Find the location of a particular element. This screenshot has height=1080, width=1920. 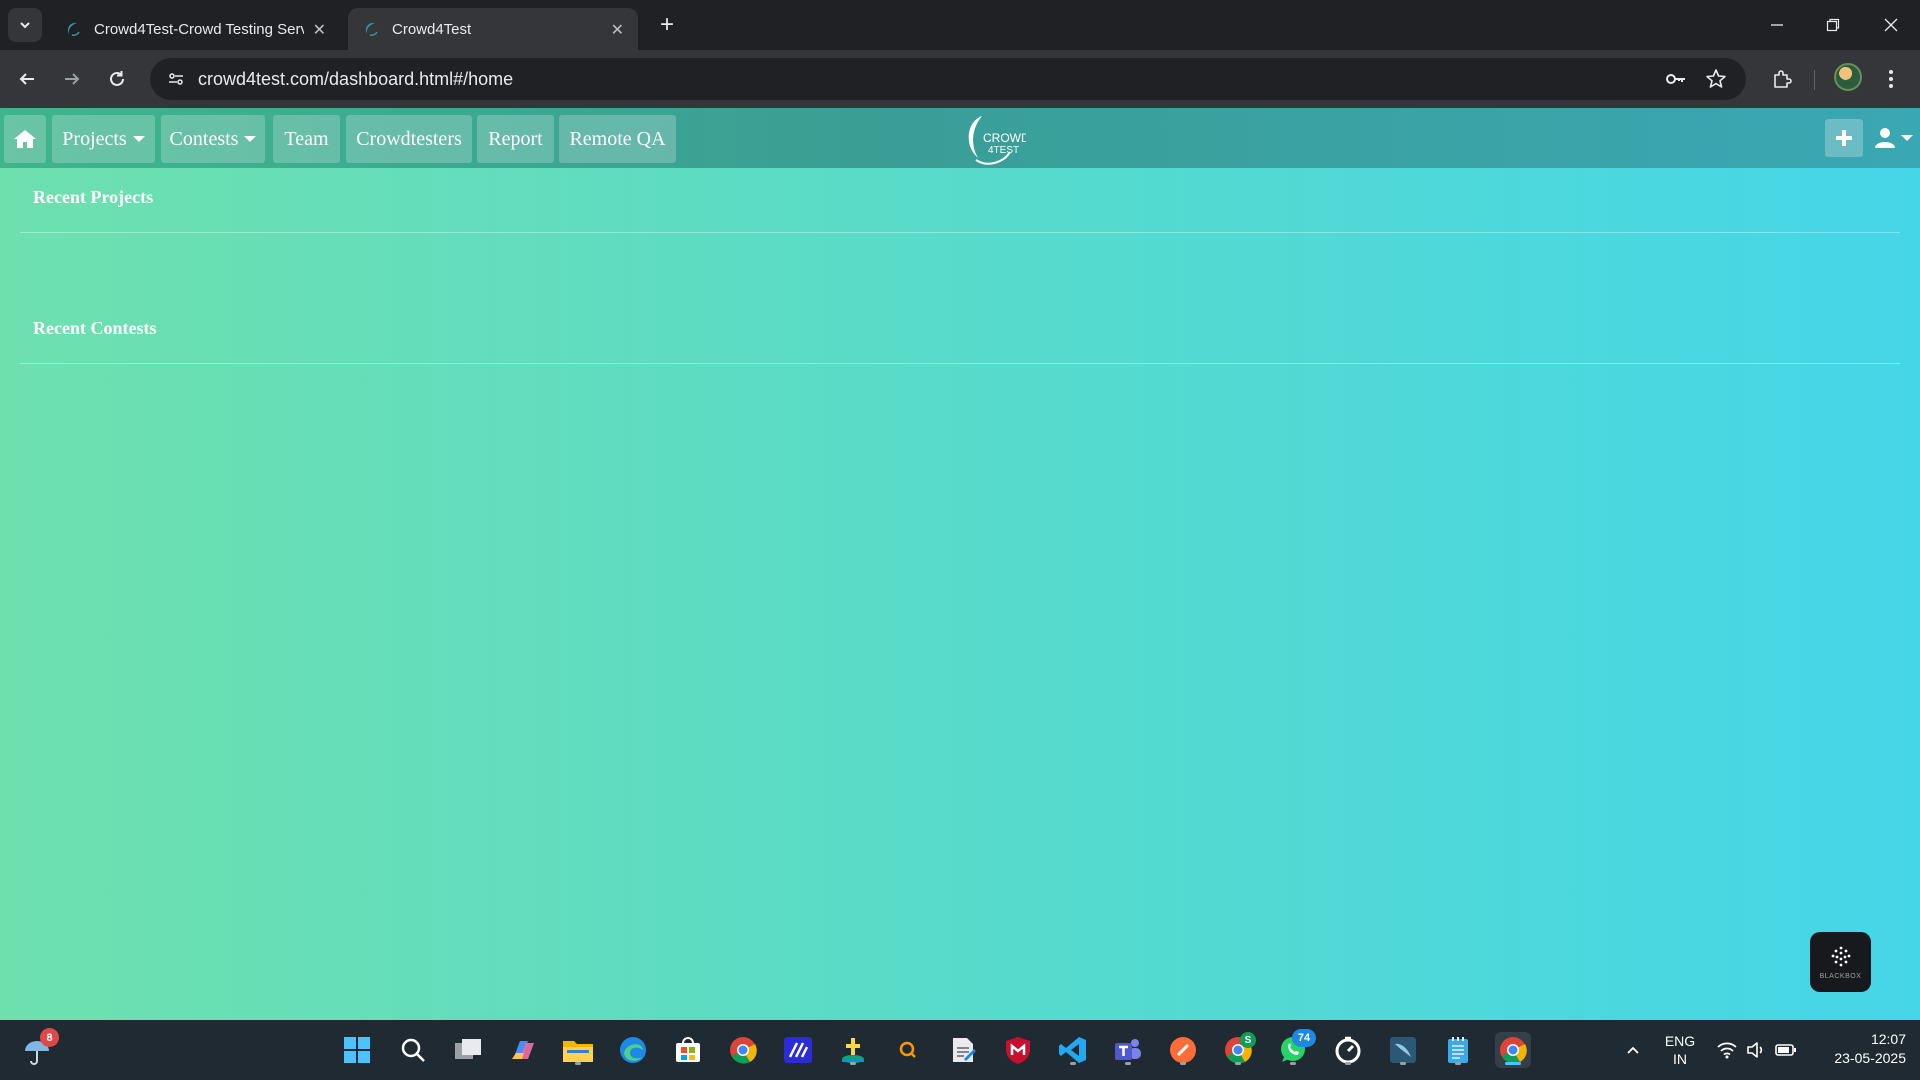

browser-toolbar: crowd4test.com/dashboard.html#/home is located at coordinates (960, 79).